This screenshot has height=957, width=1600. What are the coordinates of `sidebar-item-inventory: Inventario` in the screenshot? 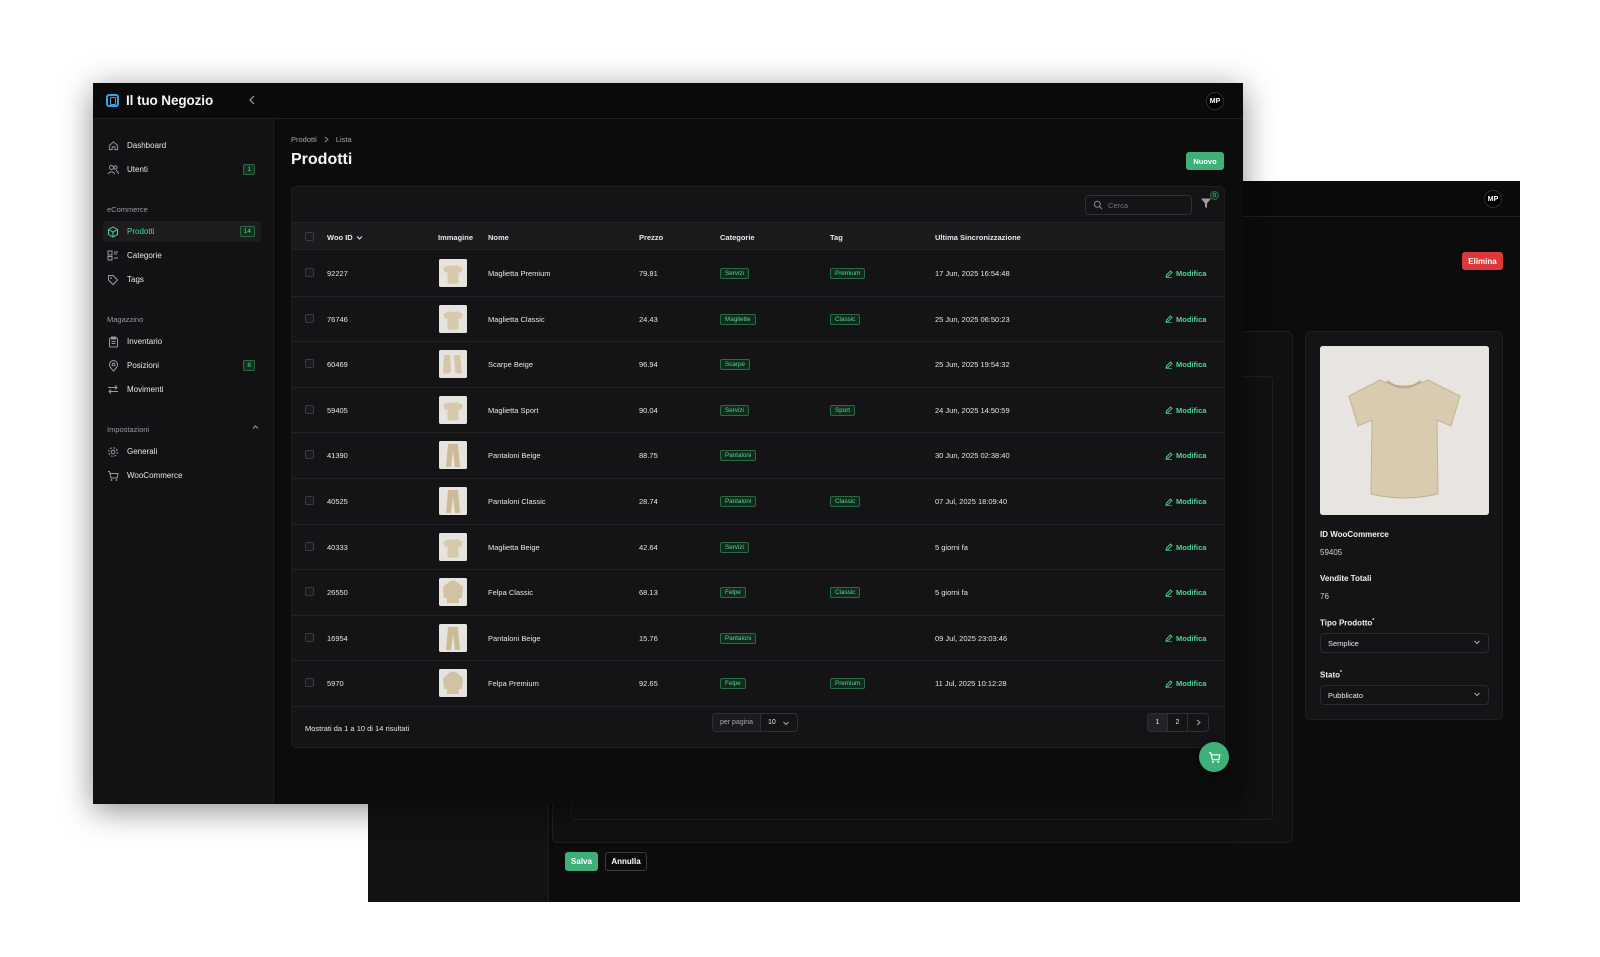 It's located at (182, 341).